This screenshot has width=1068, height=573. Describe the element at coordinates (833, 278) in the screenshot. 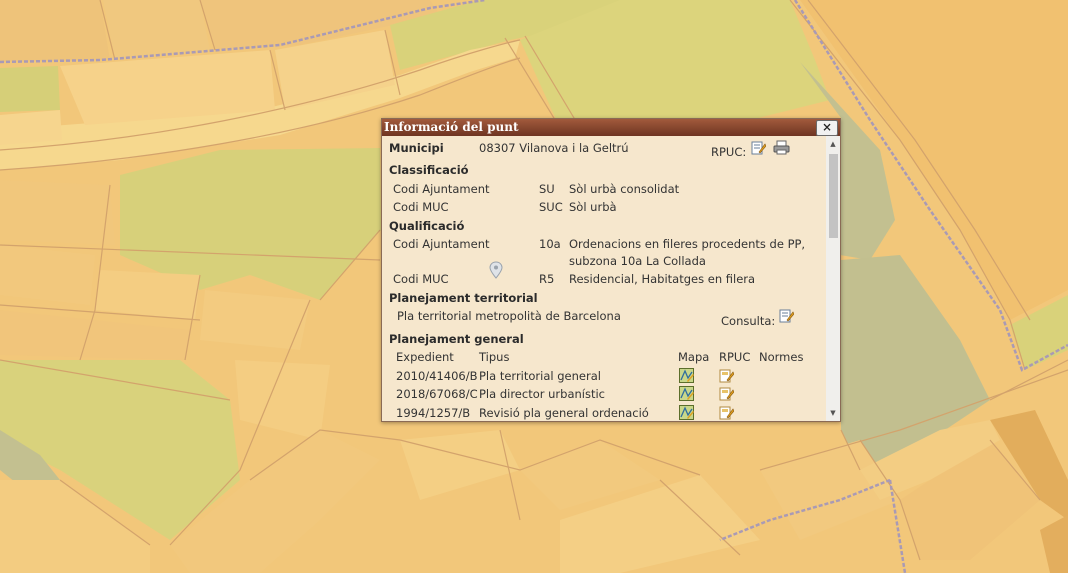

I see `popup-scrollbar: ▲ ▼` at that location.